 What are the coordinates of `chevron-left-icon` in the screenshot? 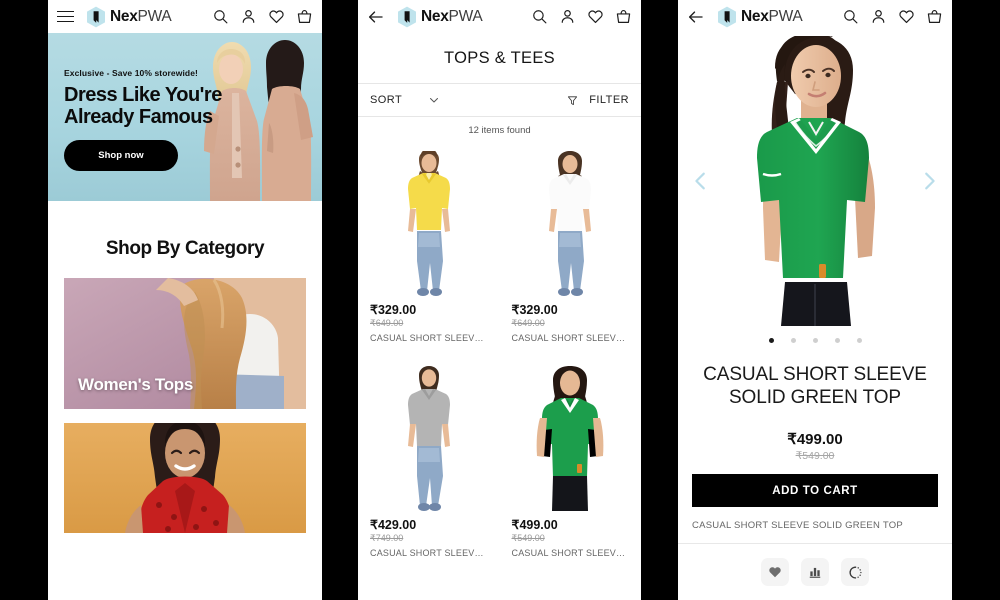 It's located at (701, 181).